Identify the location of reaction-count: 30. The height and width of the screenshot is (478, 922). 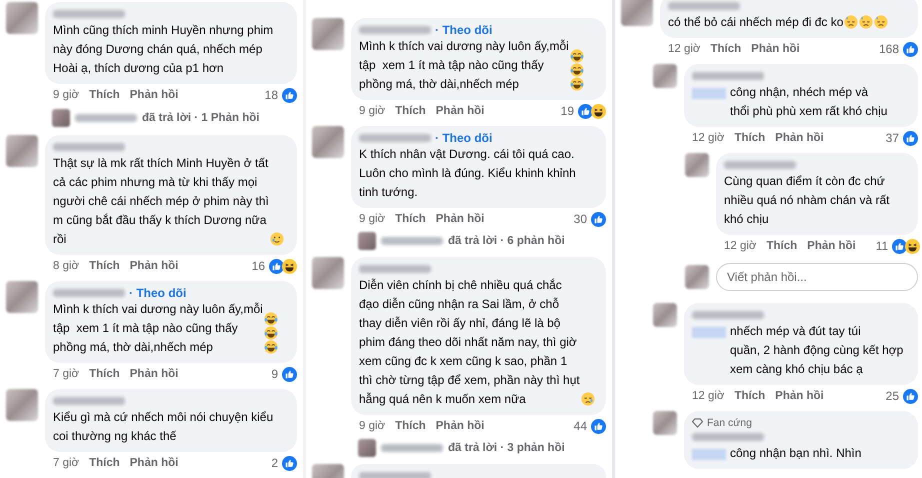
(580, 219).